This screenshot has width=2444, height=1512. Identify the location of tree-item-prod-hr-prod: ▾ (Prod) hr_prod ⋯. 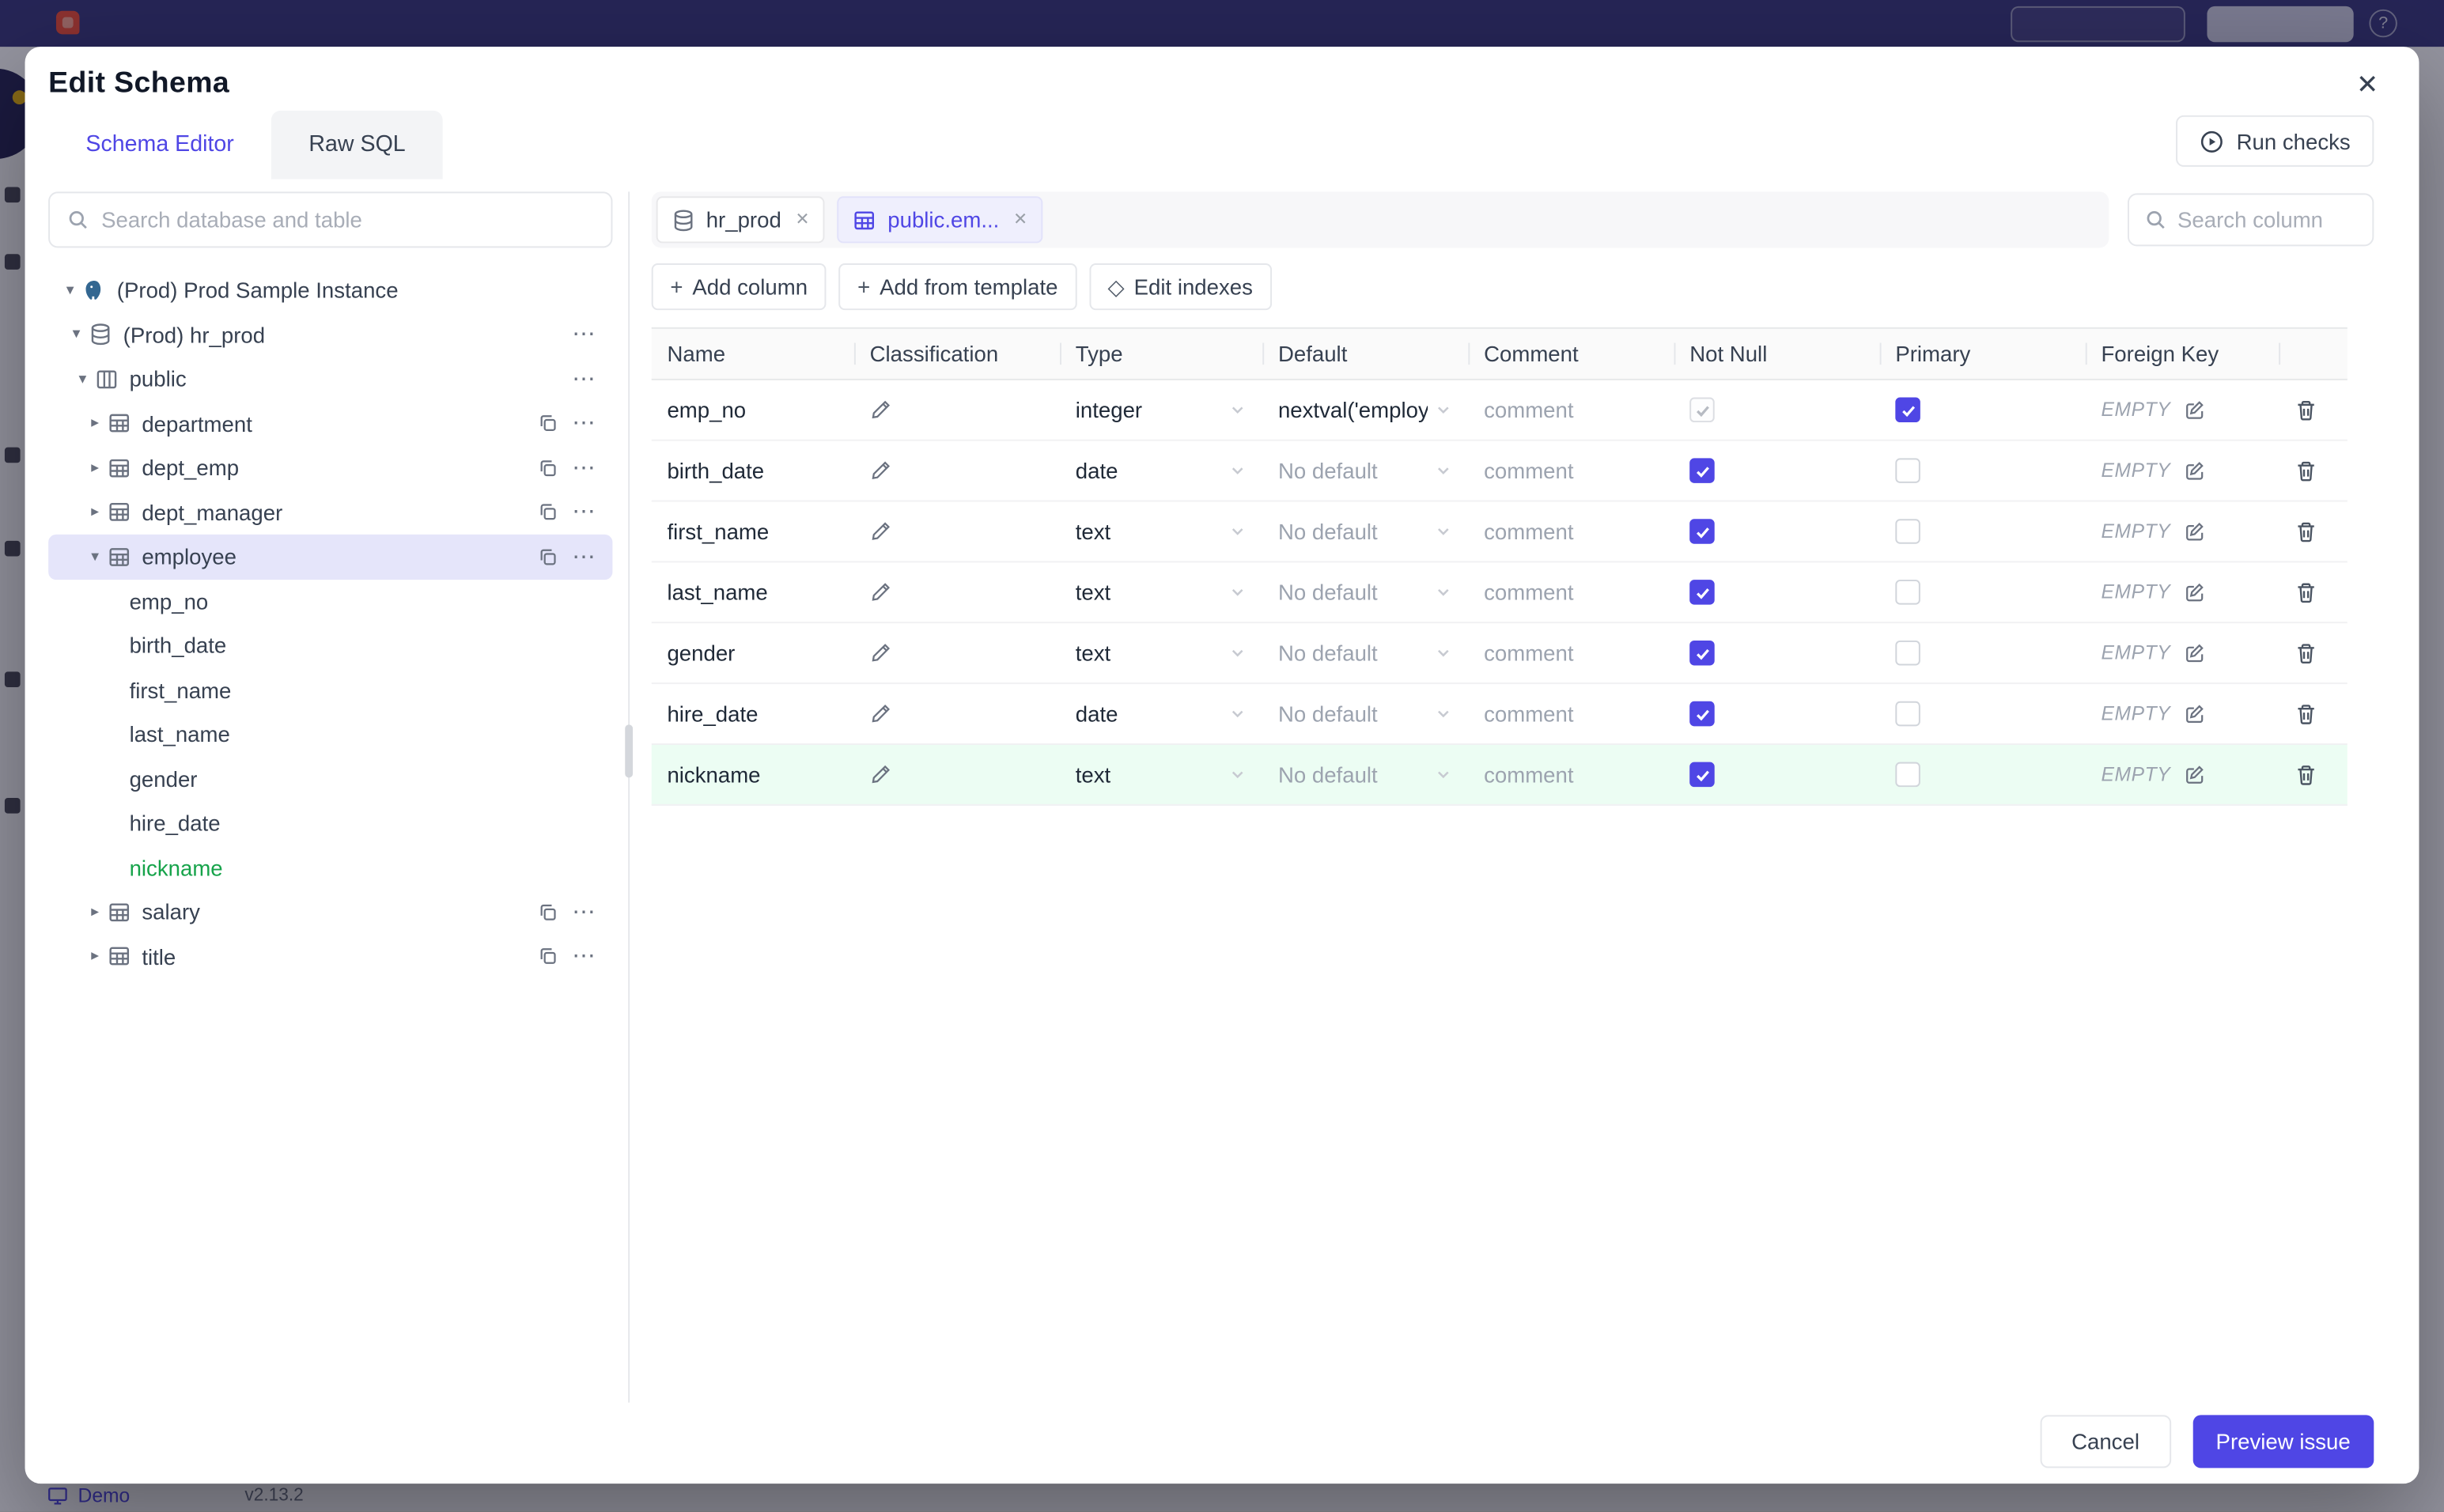
(330, 335).